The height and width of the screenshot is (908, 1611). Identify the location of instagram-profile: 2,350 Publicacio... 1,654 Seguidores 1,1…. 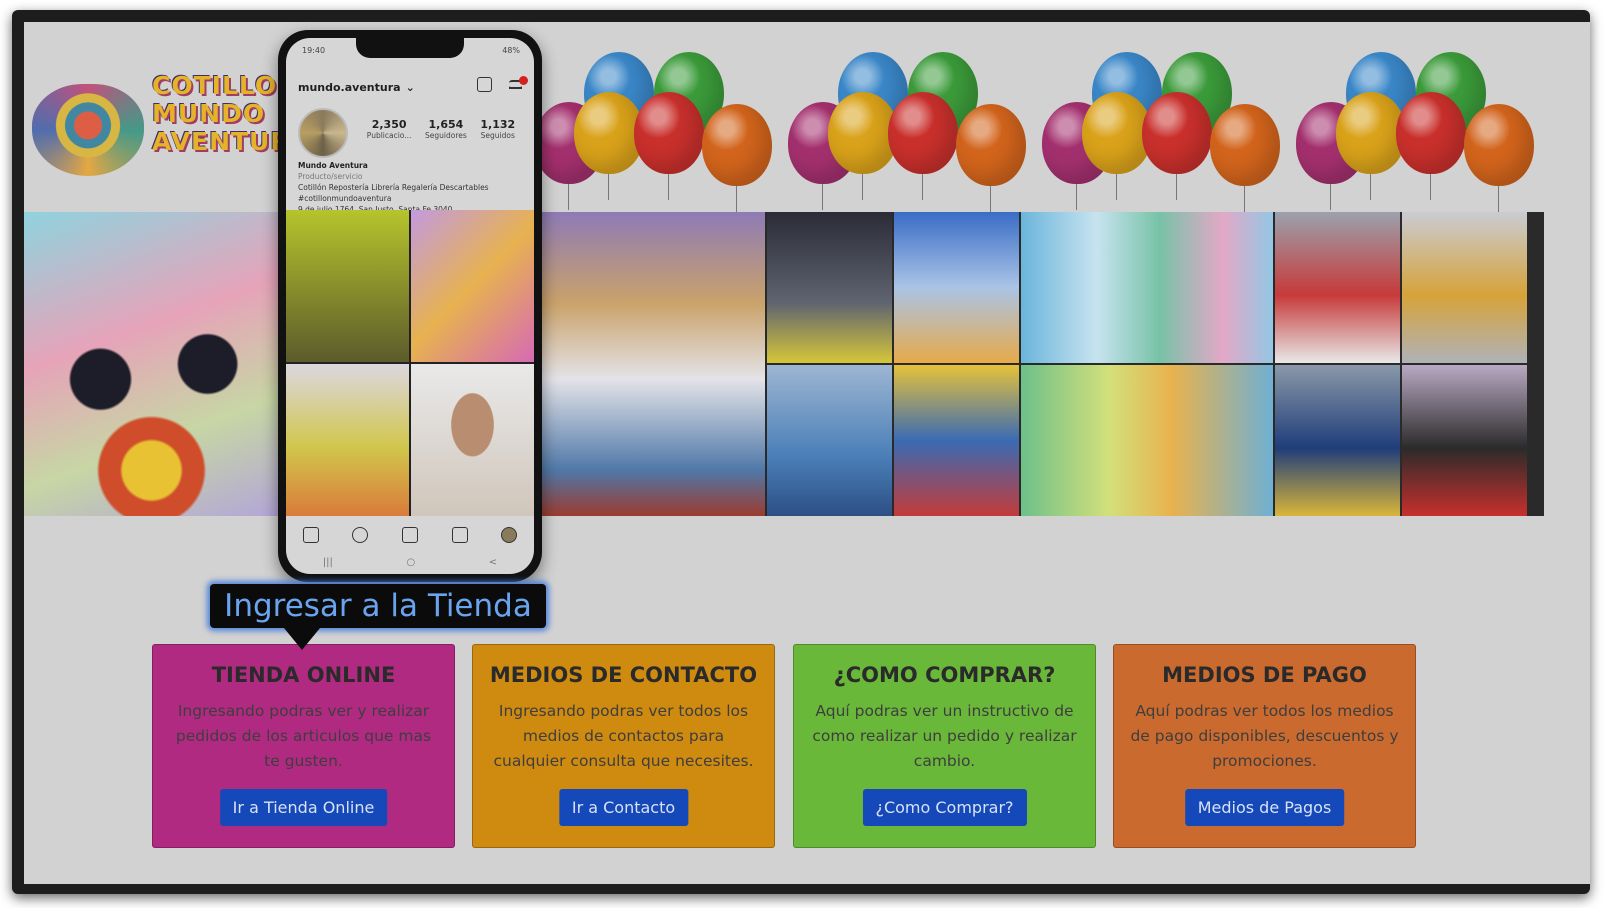
(410, 138).